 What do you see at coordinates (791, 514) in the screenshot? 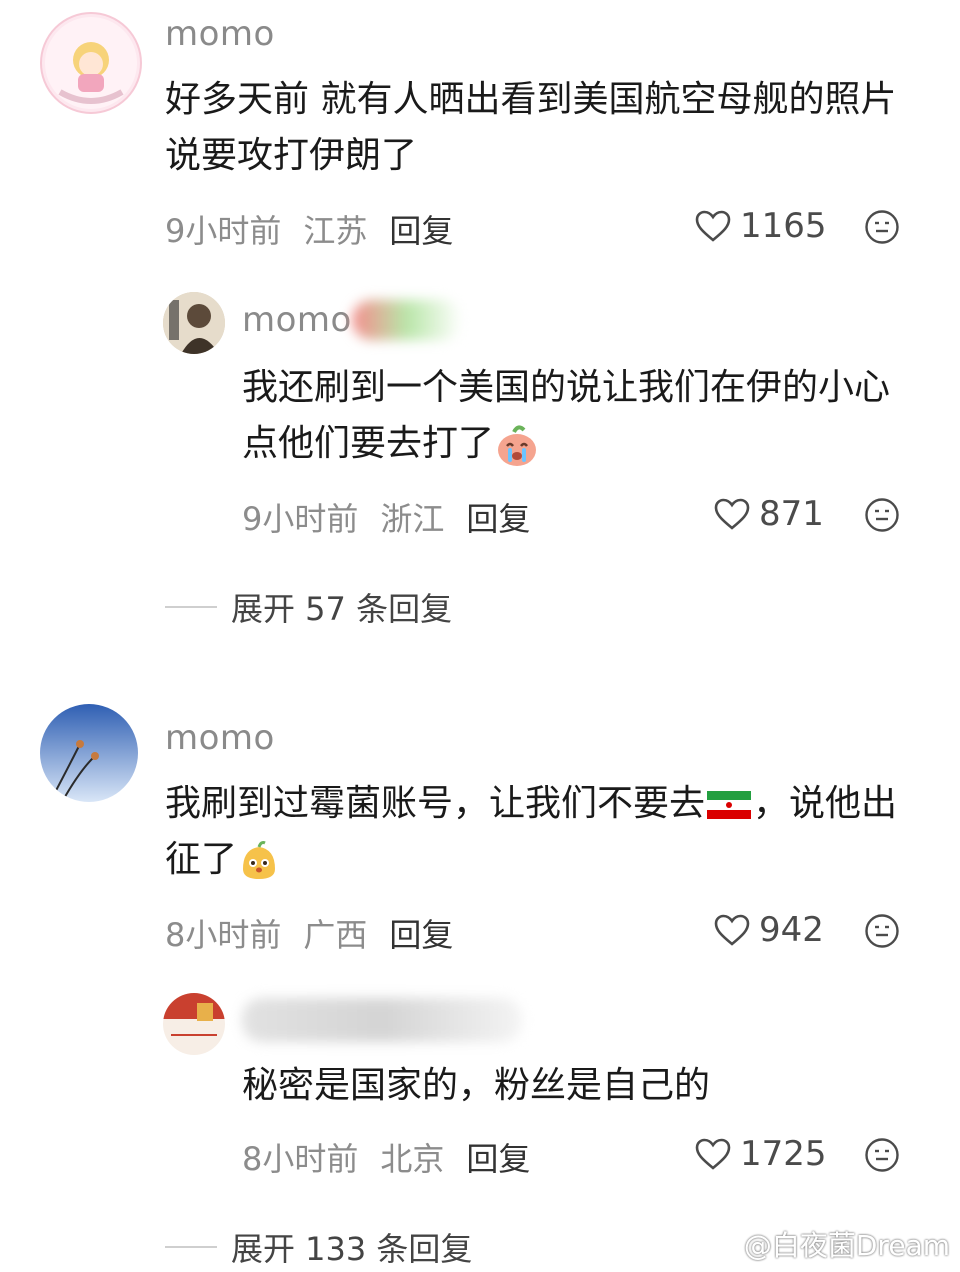
I see `like-count: 871` at bounding box center [791, 514].